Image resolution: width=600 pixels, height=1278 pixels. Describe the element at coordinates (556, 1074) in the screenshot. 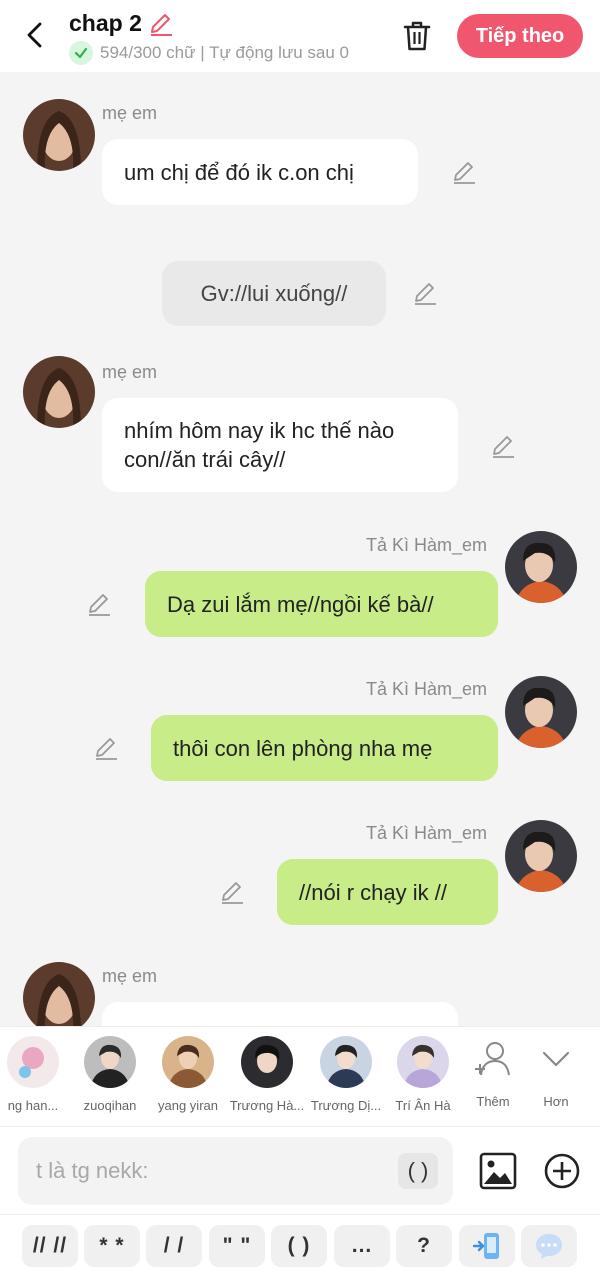

I see `more-button: Hơn` at that location.